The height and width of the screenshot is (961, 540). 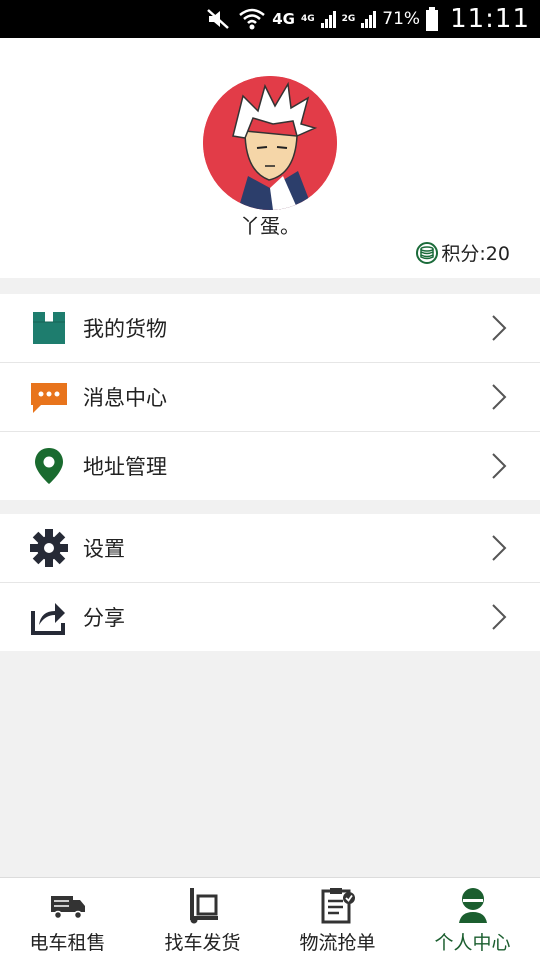 What do you see at coordinates (125, 398) in the screenshot?
I see `menu-label: 消息中心` at bounding box center [125, 398].